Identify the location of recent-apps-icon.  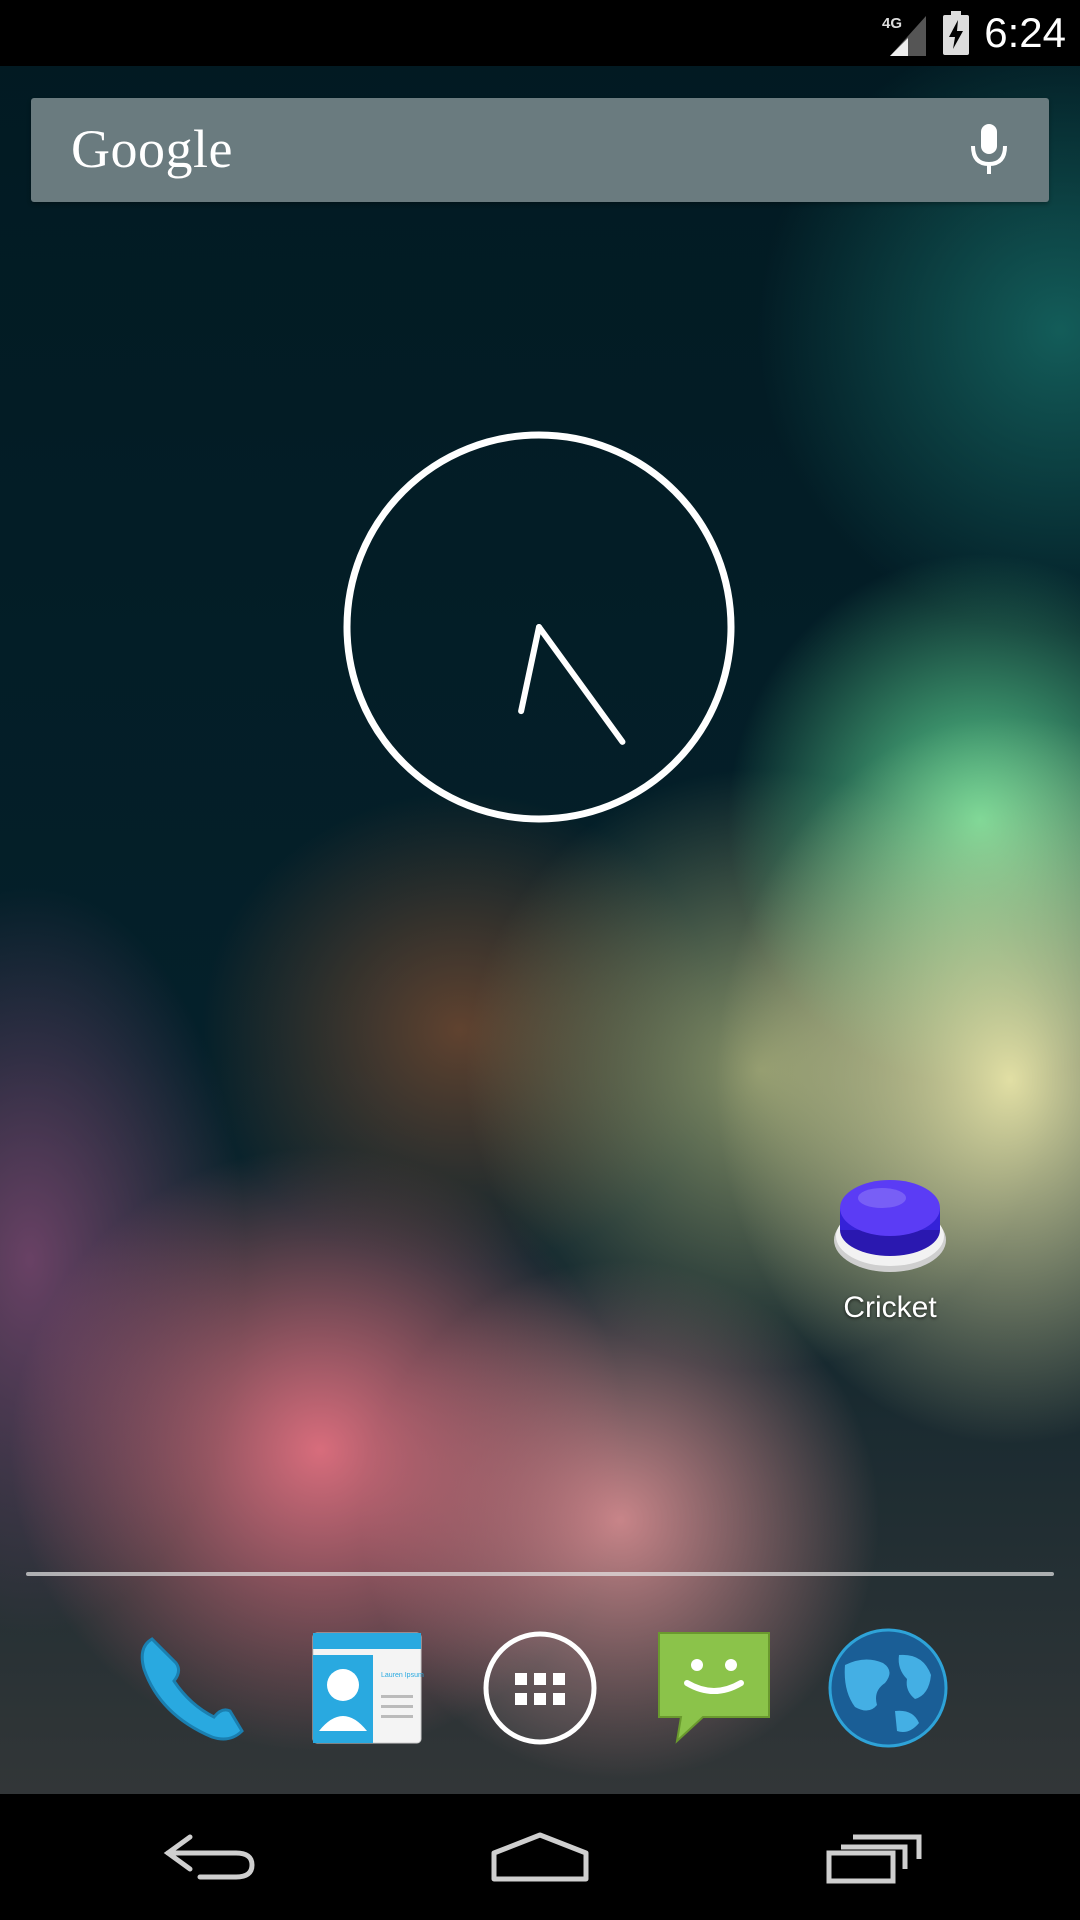
(874, 1859).